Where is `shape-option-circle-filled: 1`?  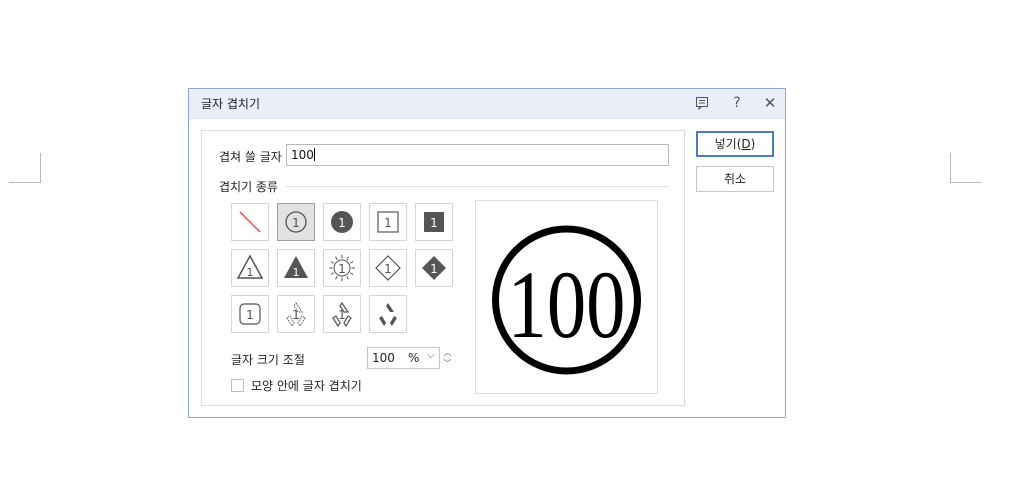 shape-option-circle-filled: 1 is located at coordinates (342, 222).